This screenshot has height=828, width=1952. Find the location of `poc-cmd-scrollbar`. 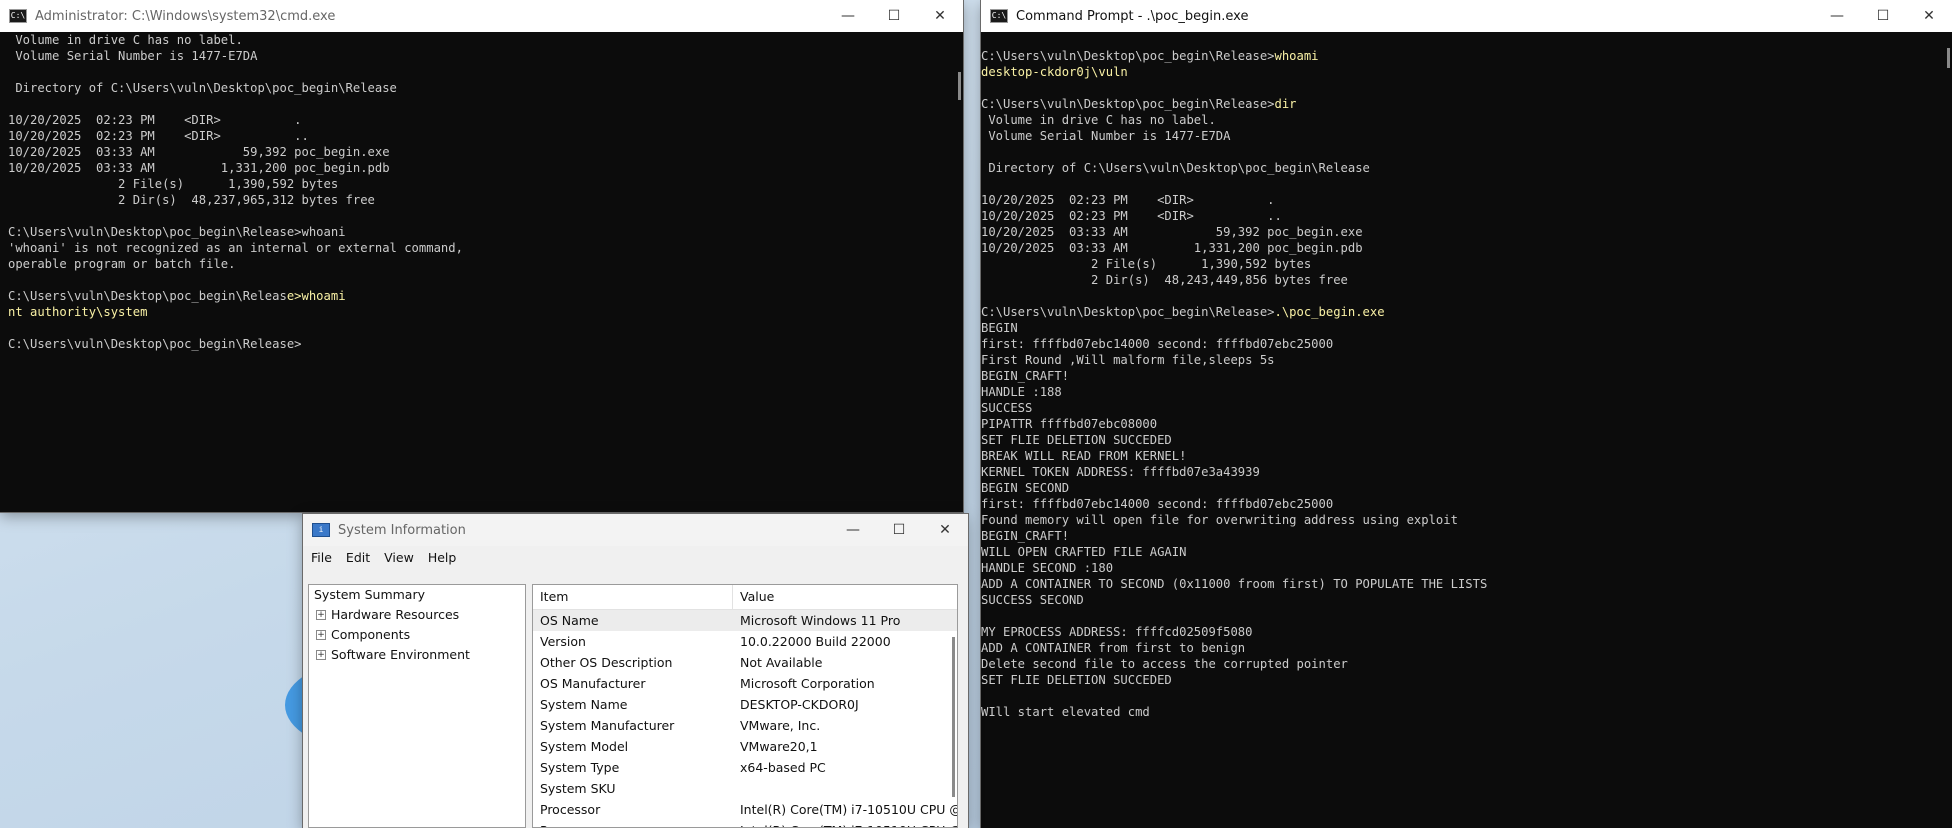

poc-cmd-scrollbar is located at coordinates (1948, 58).